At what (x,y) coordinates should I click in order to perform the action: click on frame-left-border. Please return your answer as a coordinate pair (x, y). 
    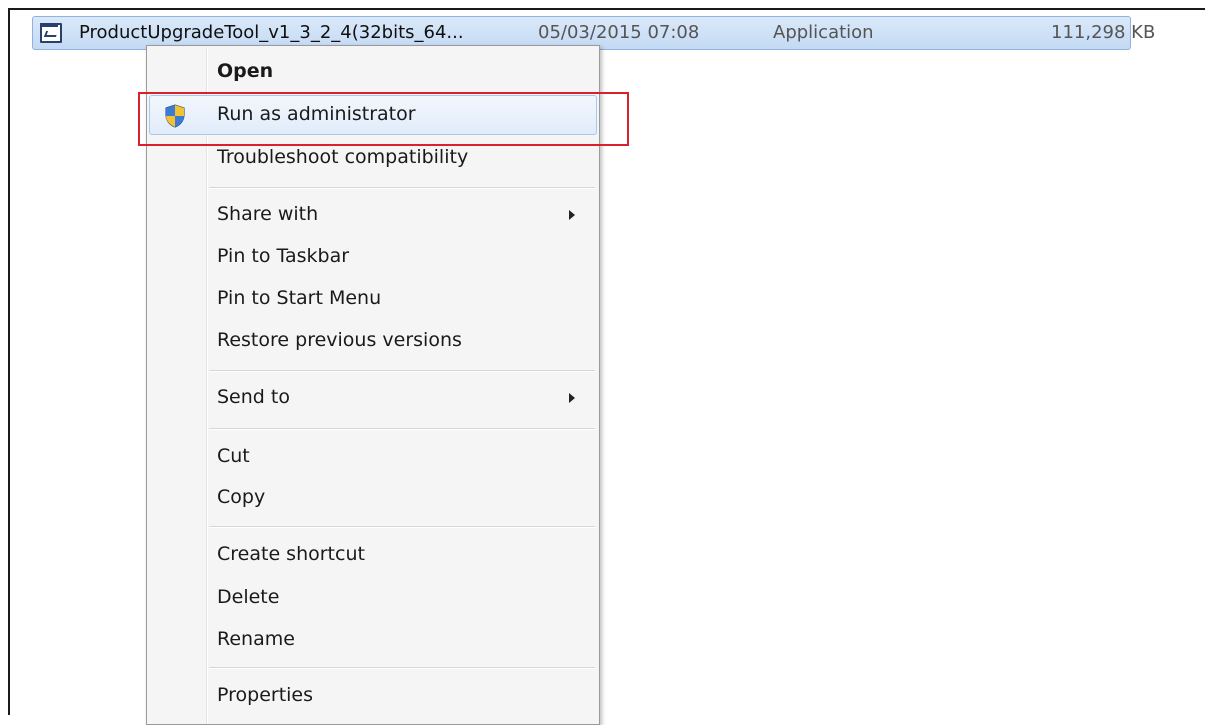
    Looking at the image, I should click on (9, 361).